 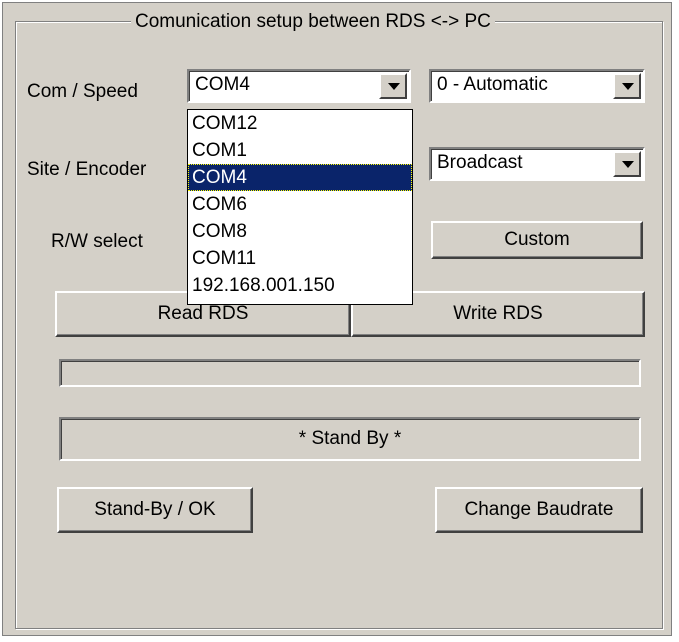 What do you see at coordinates (480, 162) in the screenshot?
I see `encoder-value: Broadcast` at bounding box center [480, 162].